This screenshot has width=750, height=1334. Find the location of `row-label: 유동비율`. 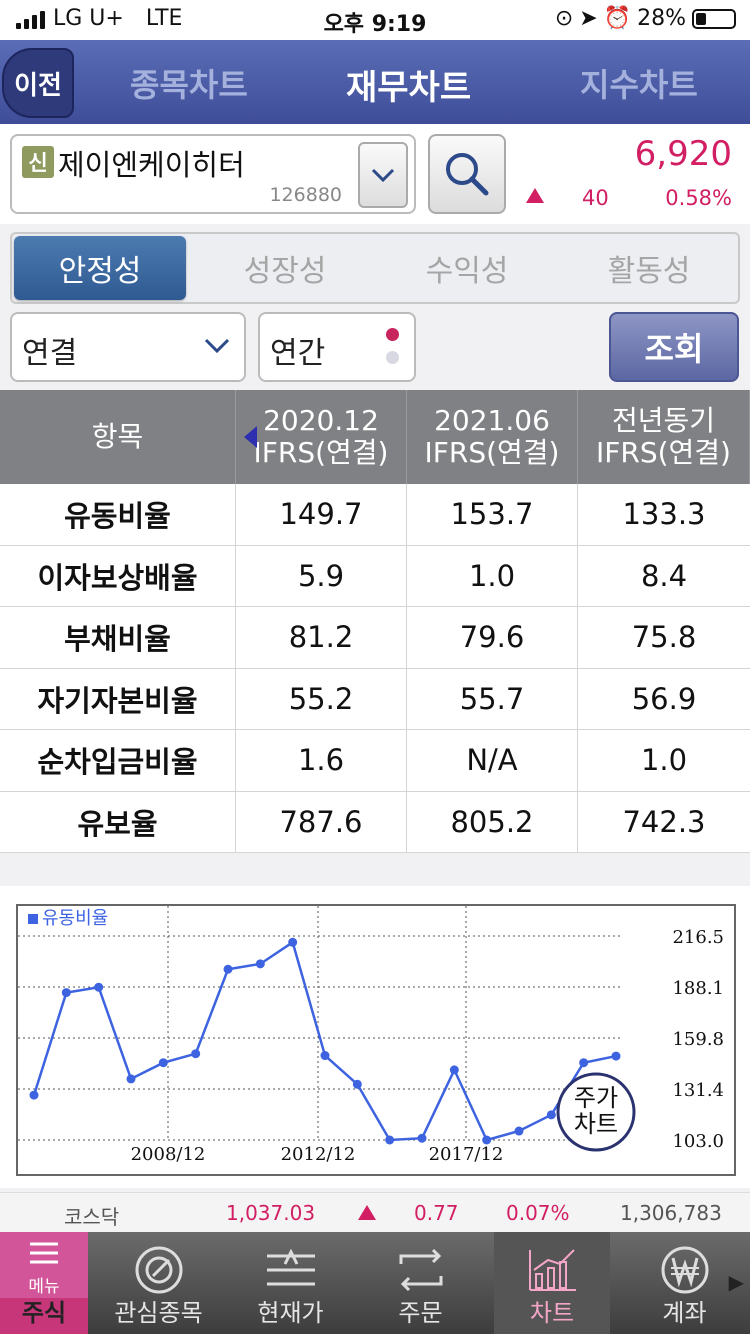

row-label: 유동비율 is located at coordinates (118, 514).